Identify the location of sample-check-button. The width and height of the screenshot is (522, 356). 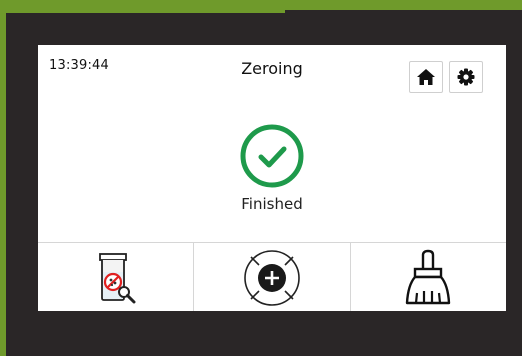
(116, 277).